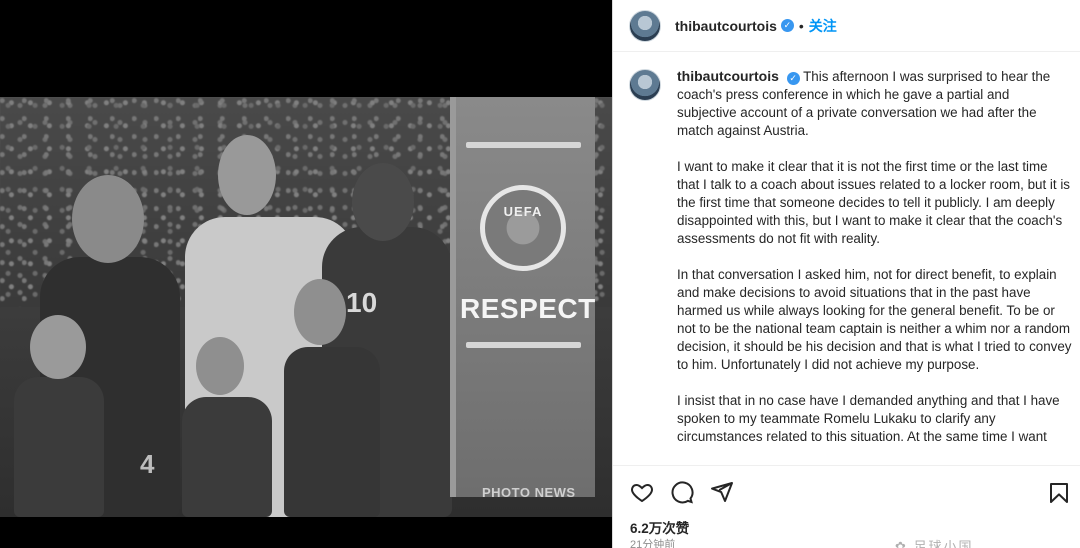  What do you see at coordinates (383, 202) in the screenshot?
I see `player-striker-head` at bounding box center [383, 202].